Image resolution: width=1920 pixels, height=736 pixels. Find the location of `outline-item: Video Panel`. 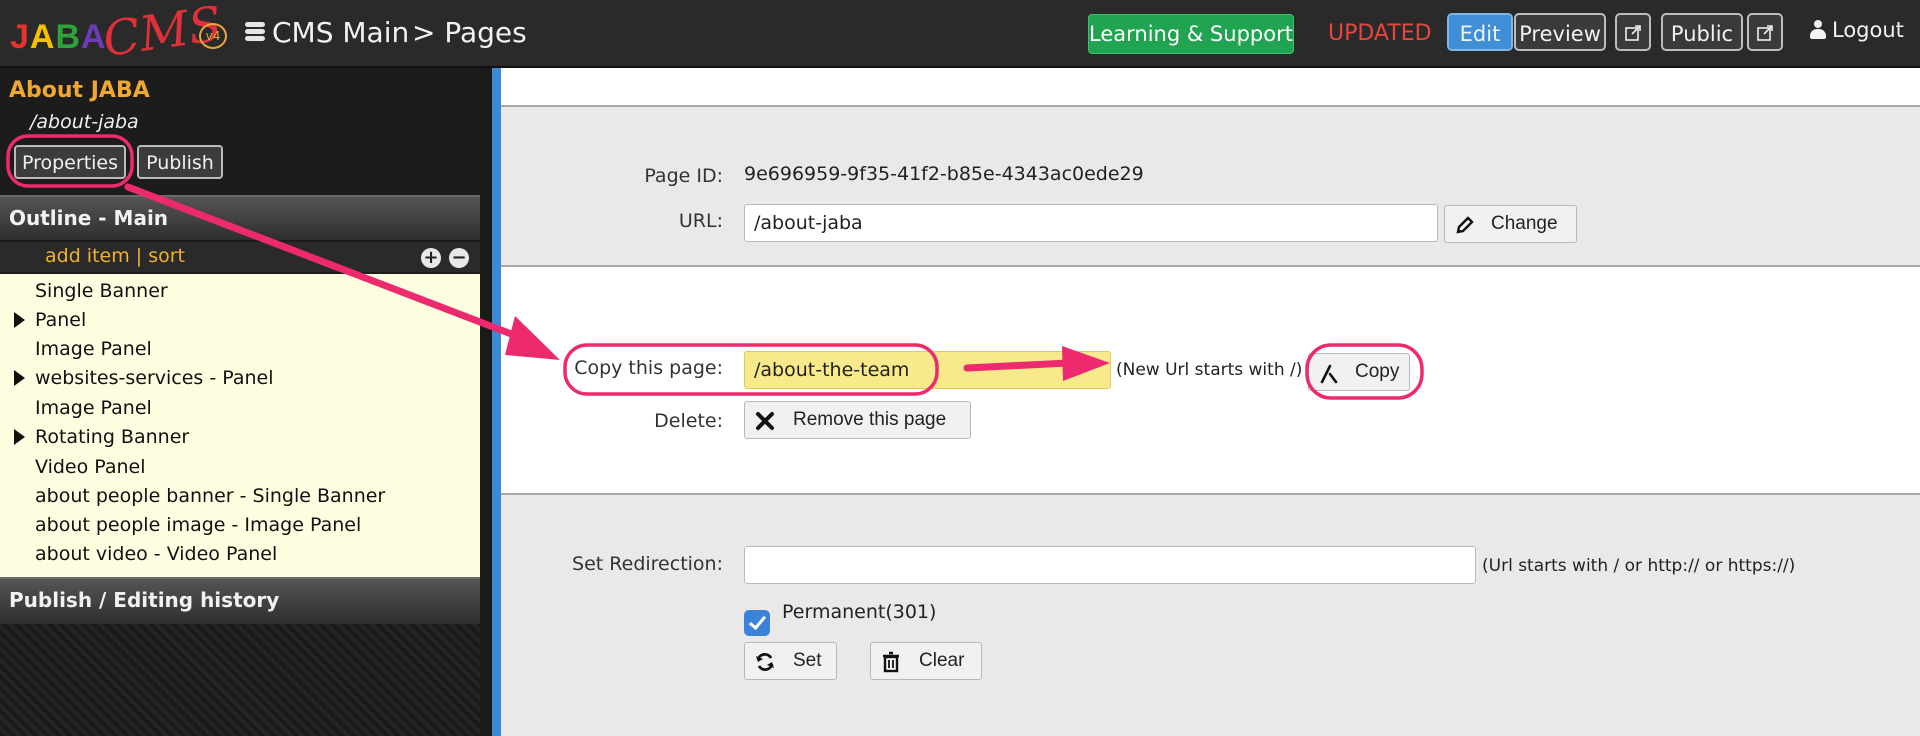

outline-item: Video Panel is located at coordinates (90, 467).